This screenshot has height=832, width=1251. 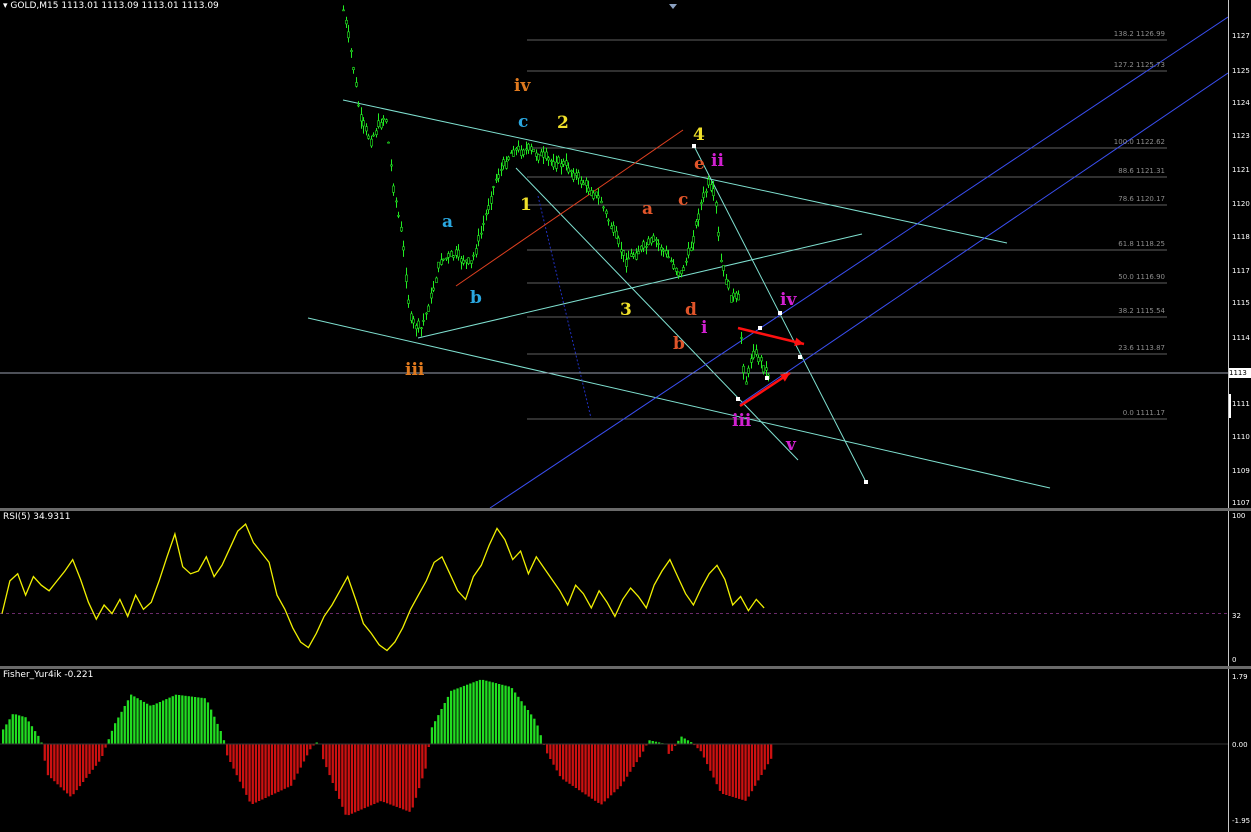 I want to click on elliott-wave-label: 2, so click(x=563, y=123).